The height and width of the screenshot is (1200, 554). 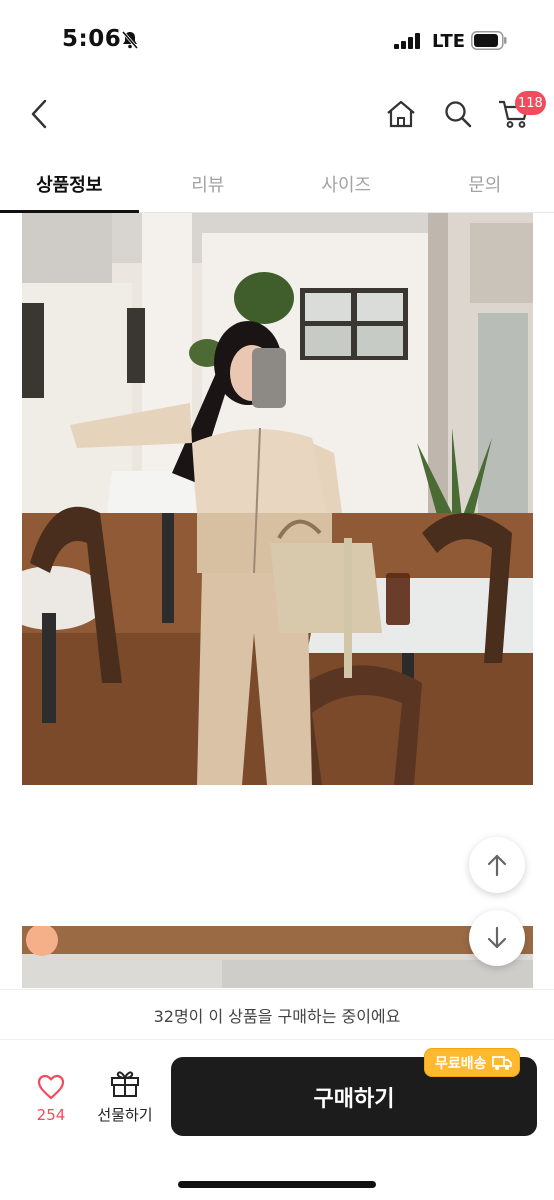 I want to click on bottom-action-bar: 254 선물하기 구매하기 무료배송, so click(x=277, y=1119).